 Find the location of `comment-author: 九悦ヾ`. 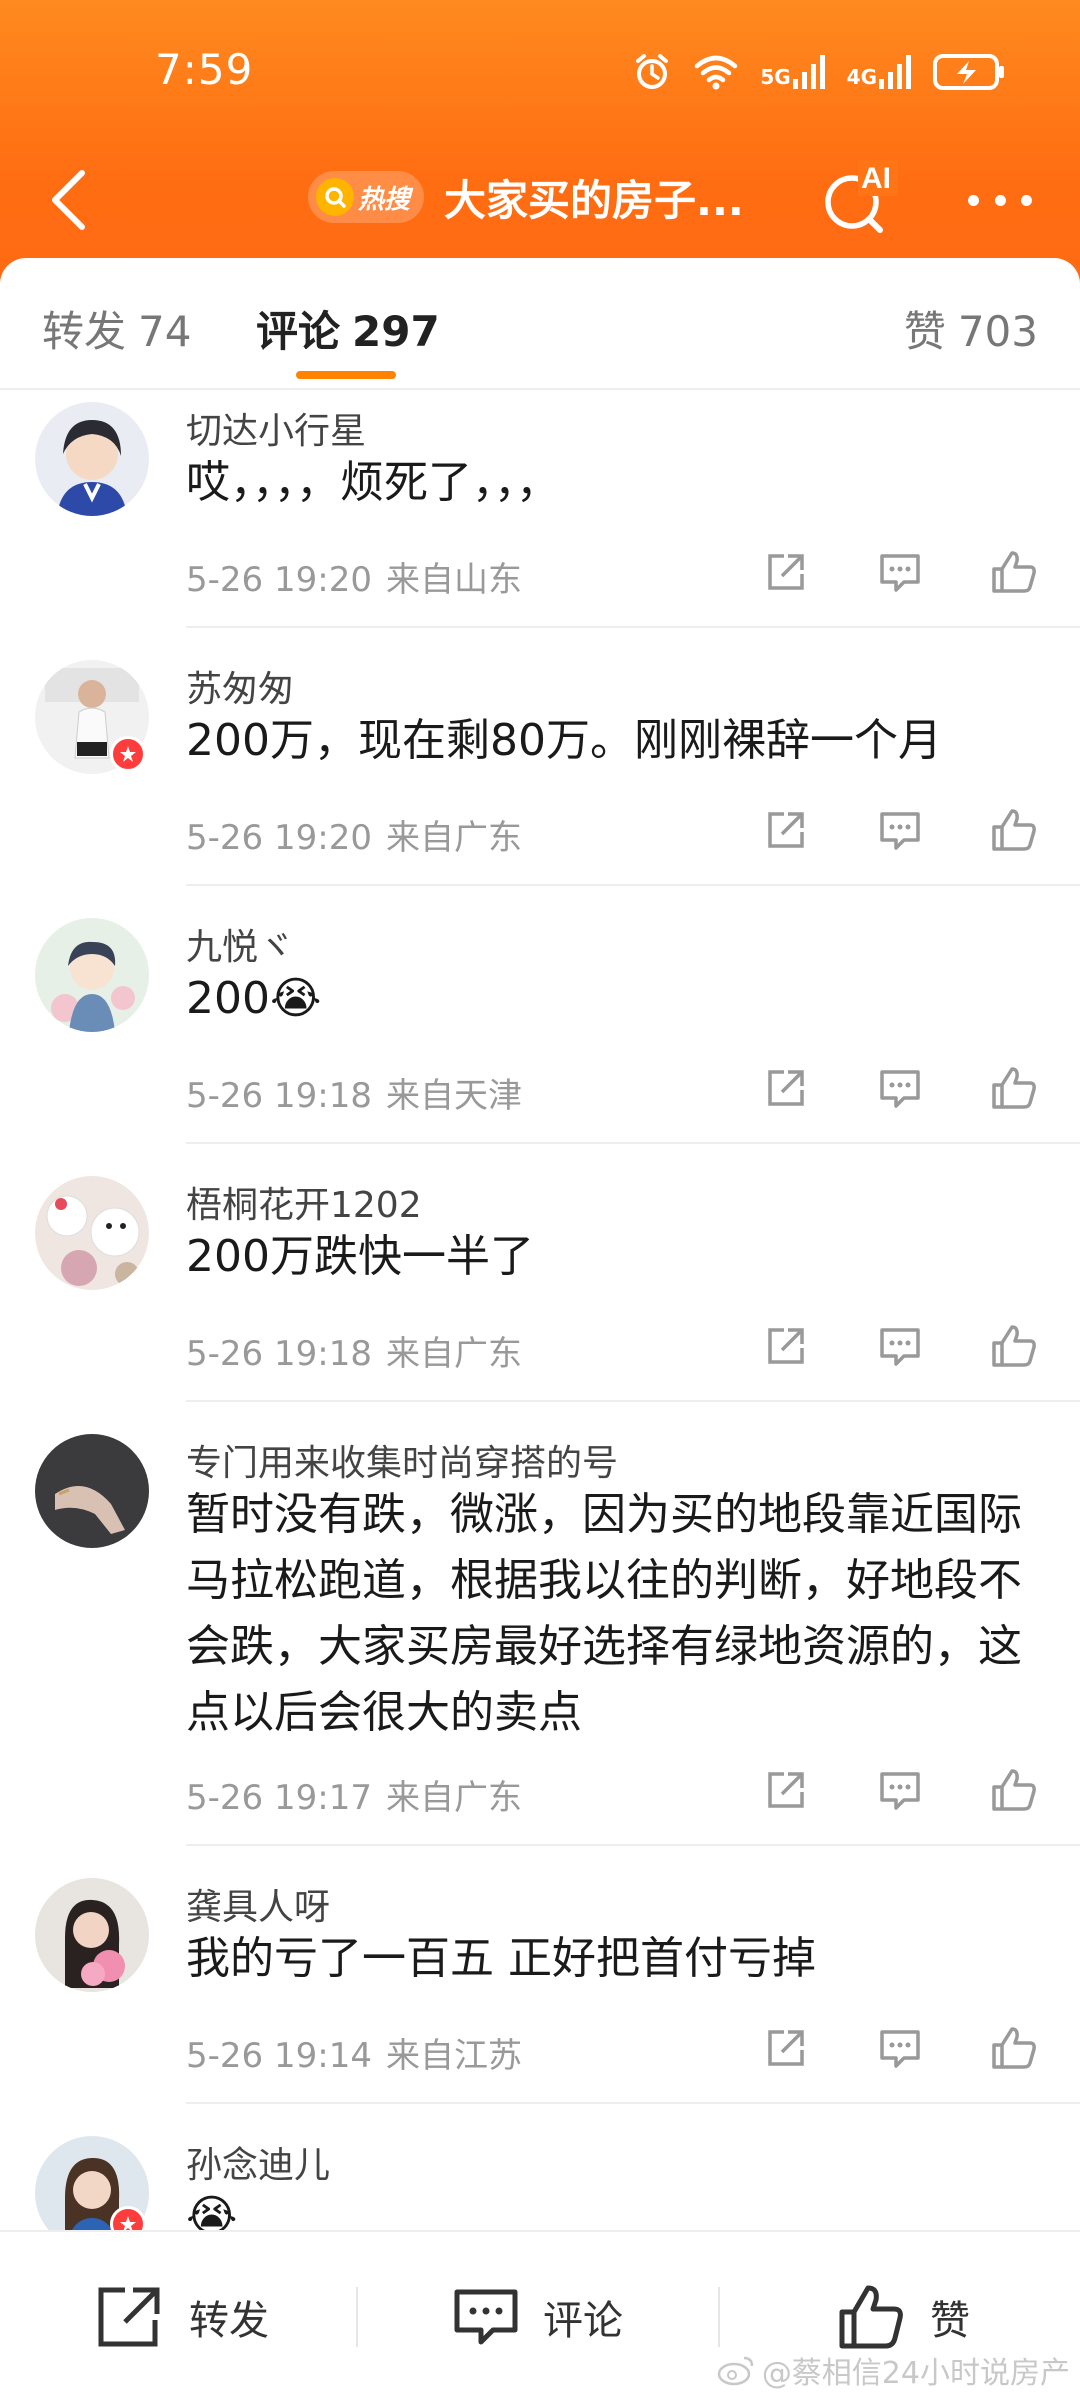

comment-author: 九悦ヾ is located at coordinates (240, 944).